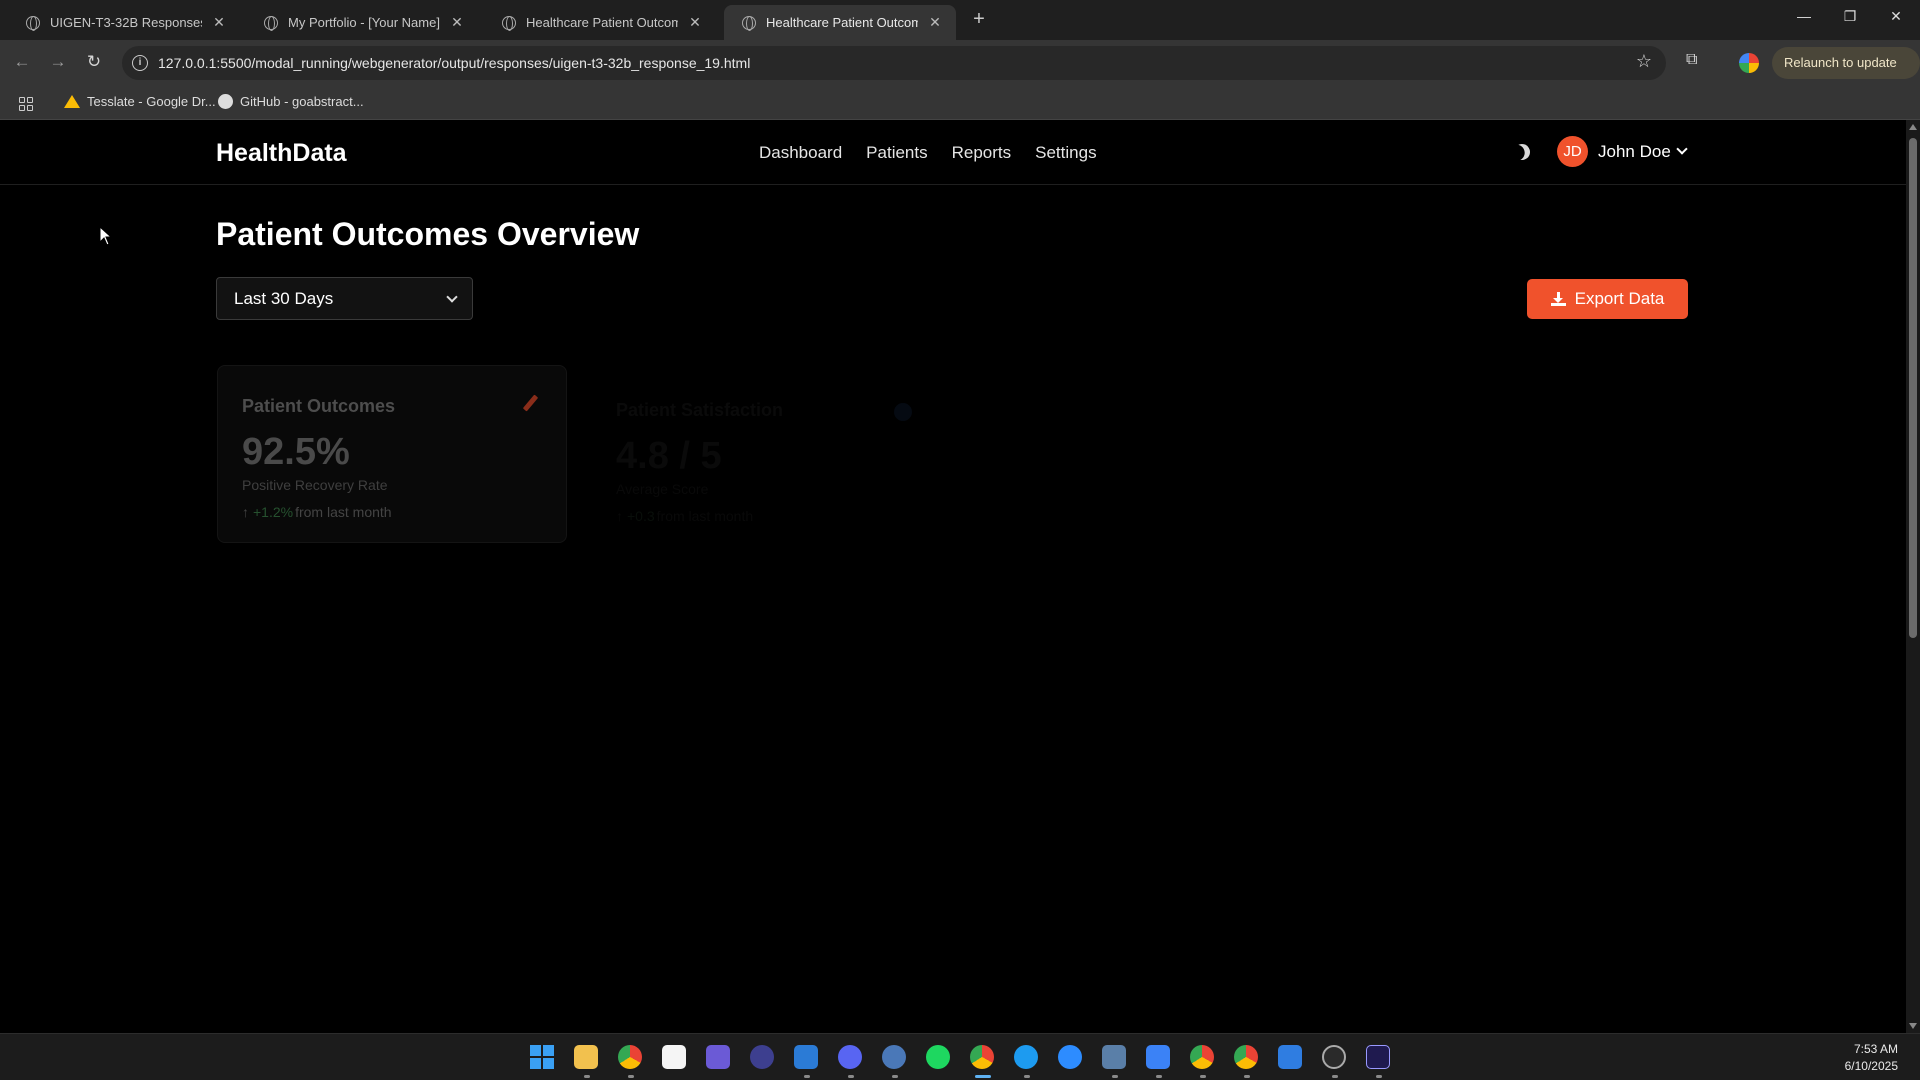 The height and width of the screenshot is (1080, 1920). What do you see at coordinates (273, 512) in the screenshot?
I see `trend-delta: +1.2%` at bounding box center [273, 512].